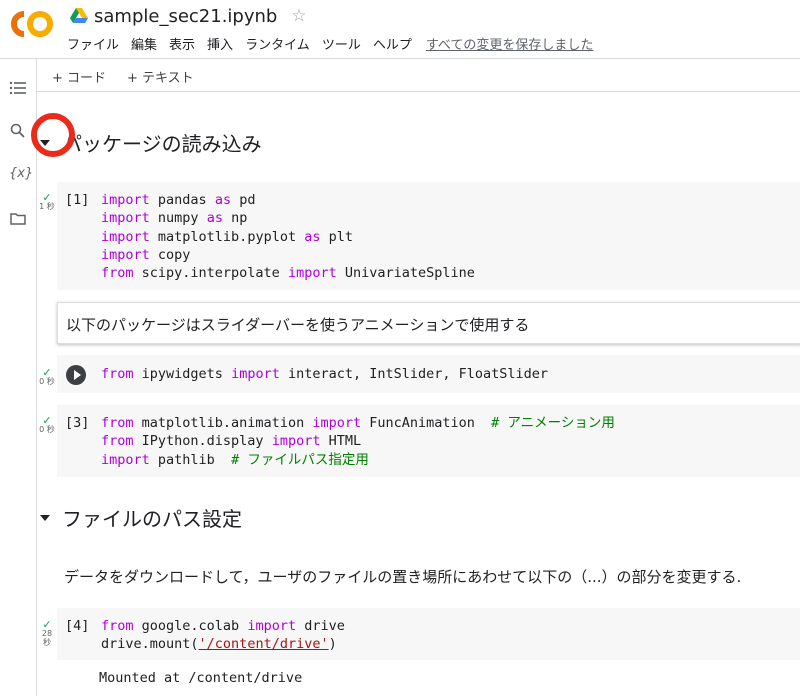 The image size is (800, 696). What do you see at coordinates (77, 200) in the screenshot?
I see `execution-count: [1]` at bounding box center [77, 200].